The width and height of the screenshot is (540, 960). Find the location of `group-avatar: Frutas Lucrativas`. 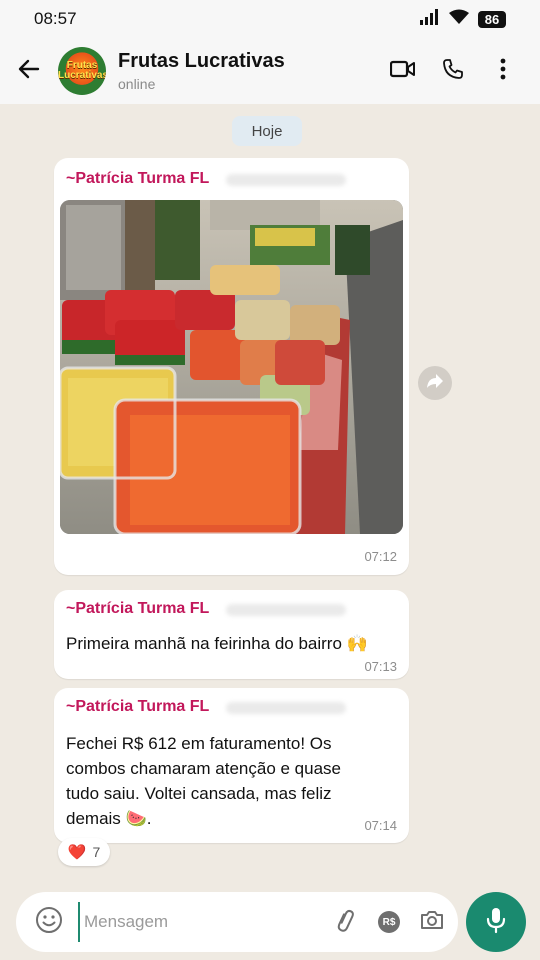

group-avatar: Frutas Lucrativas is located at coordinates (82, 71).